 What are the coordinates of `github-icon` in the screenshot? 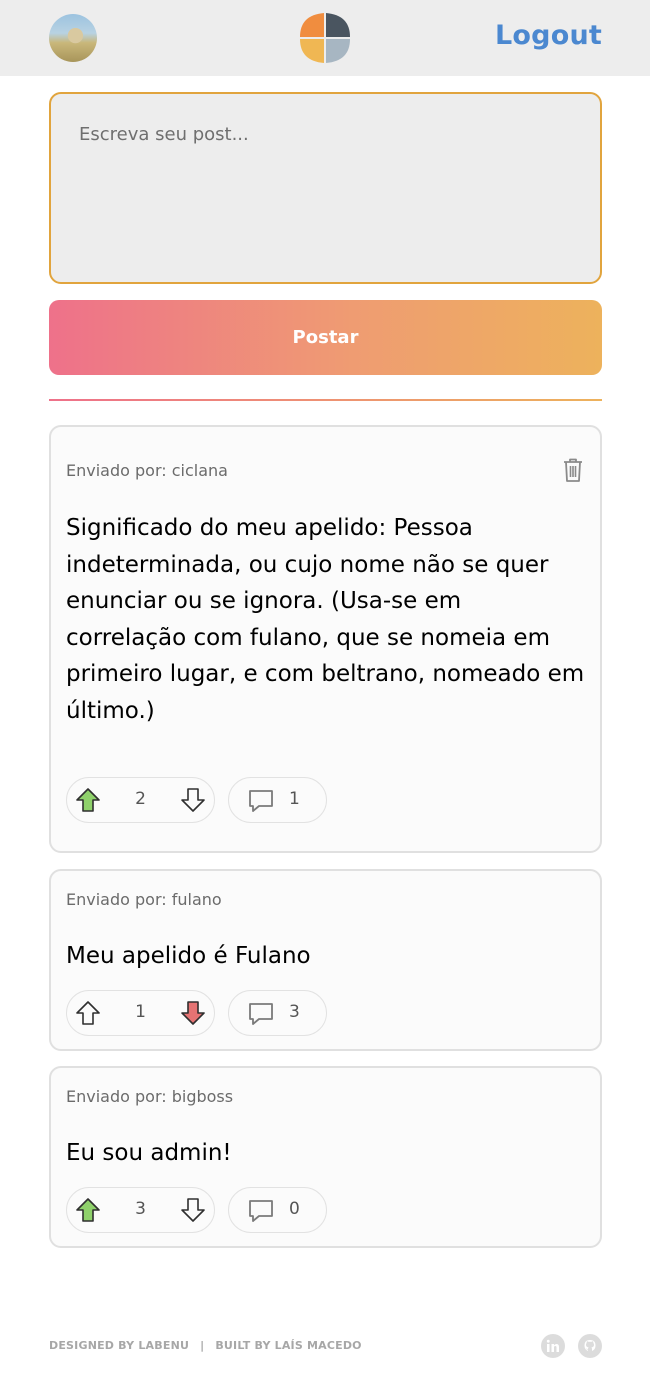 It's located at (590, 1346).